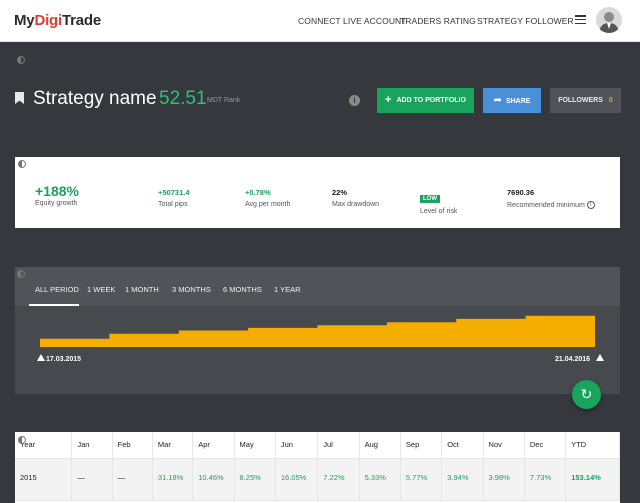  I want to click on share-arrow-icon: ➦, so click(497, 100).